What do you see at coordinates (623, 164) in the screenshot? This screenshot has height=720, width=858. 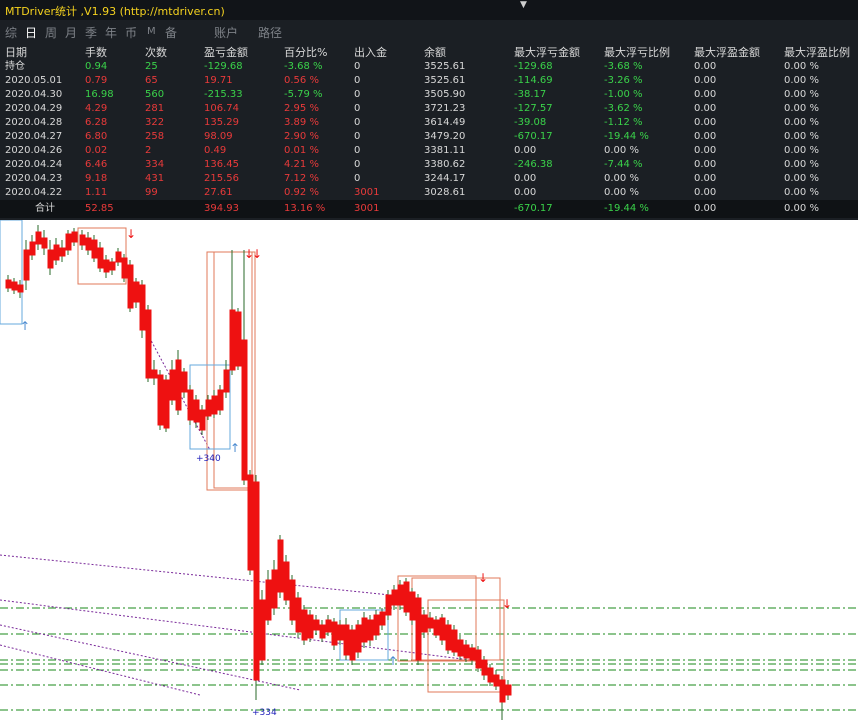 I see `table-cell: -7.44 %` at bounding box center [623, 164].